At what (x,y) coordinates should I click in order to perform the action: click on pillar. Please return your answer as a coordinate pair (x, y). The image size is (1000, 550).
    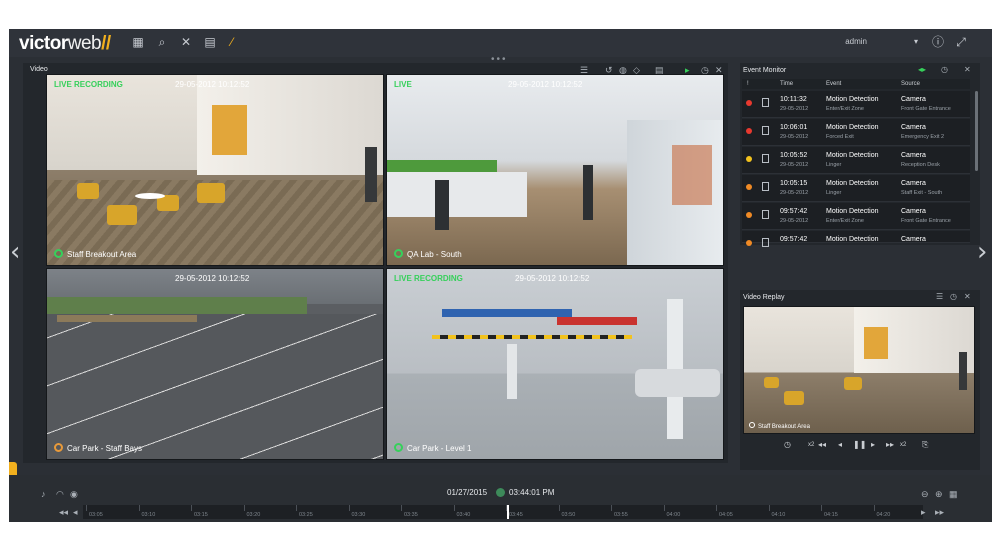
    Looking at the image, I should click on (512, 371).